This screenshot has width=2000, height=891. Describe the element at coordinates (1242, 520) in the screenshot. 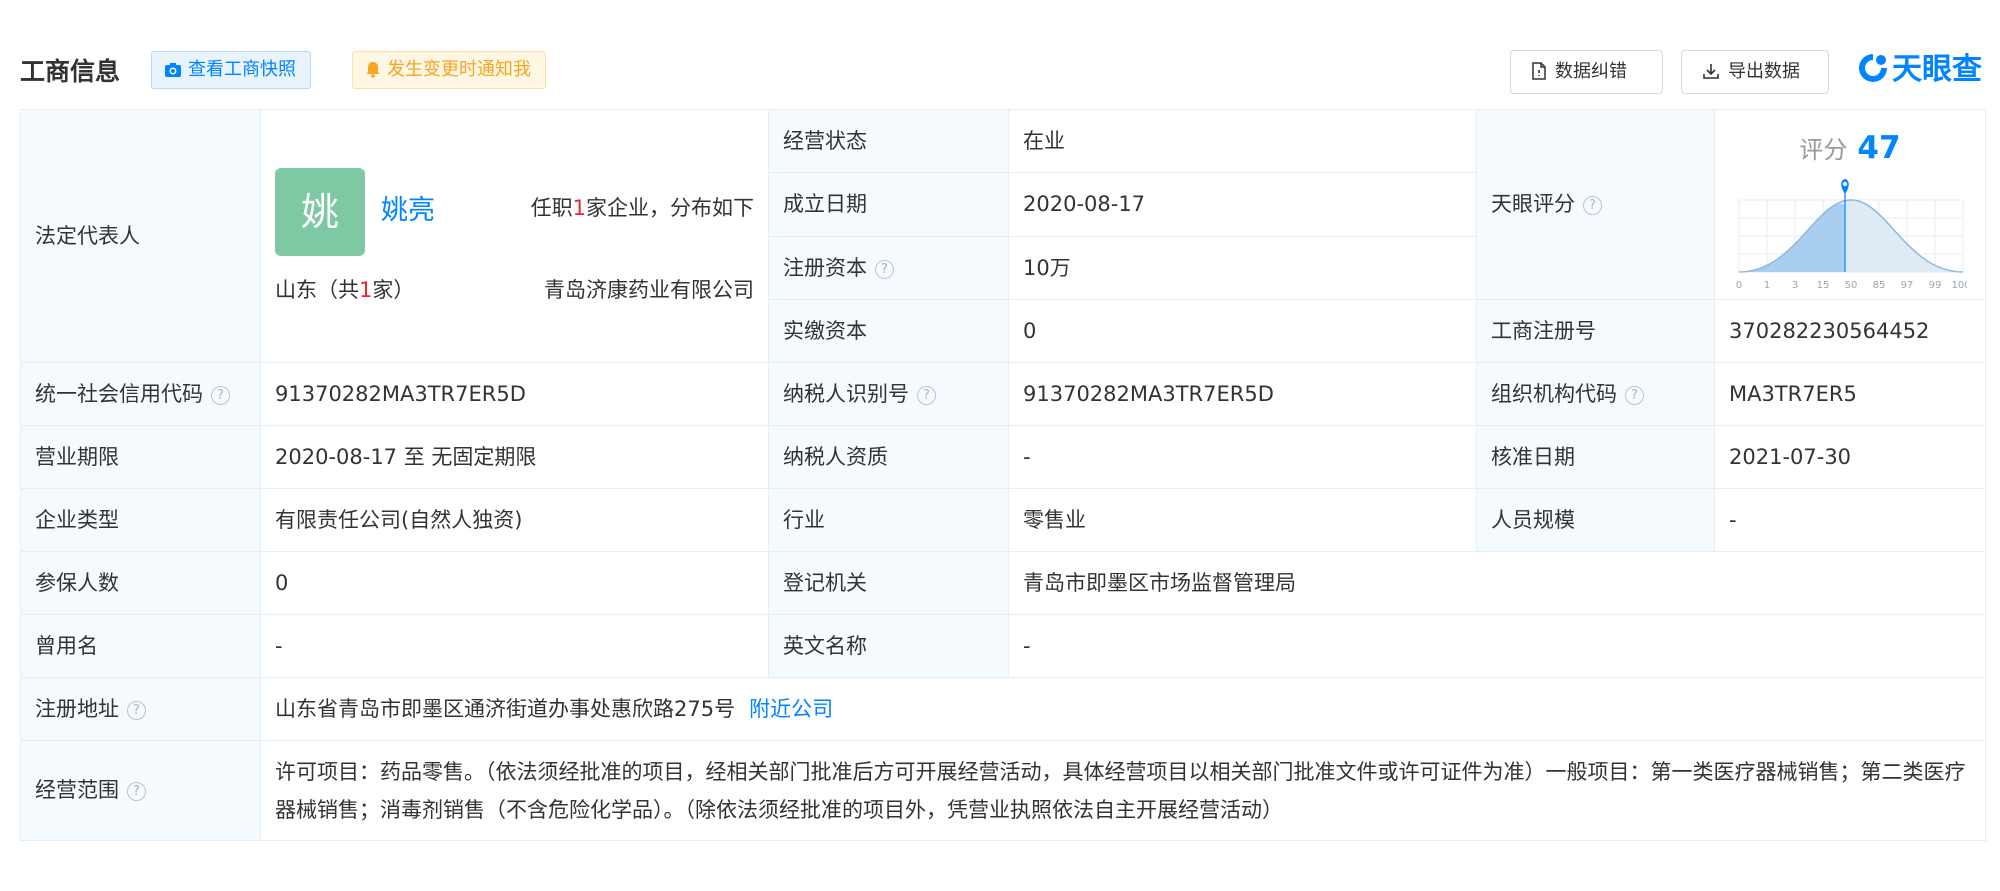

I see `industry-value: 零售业` at that location.